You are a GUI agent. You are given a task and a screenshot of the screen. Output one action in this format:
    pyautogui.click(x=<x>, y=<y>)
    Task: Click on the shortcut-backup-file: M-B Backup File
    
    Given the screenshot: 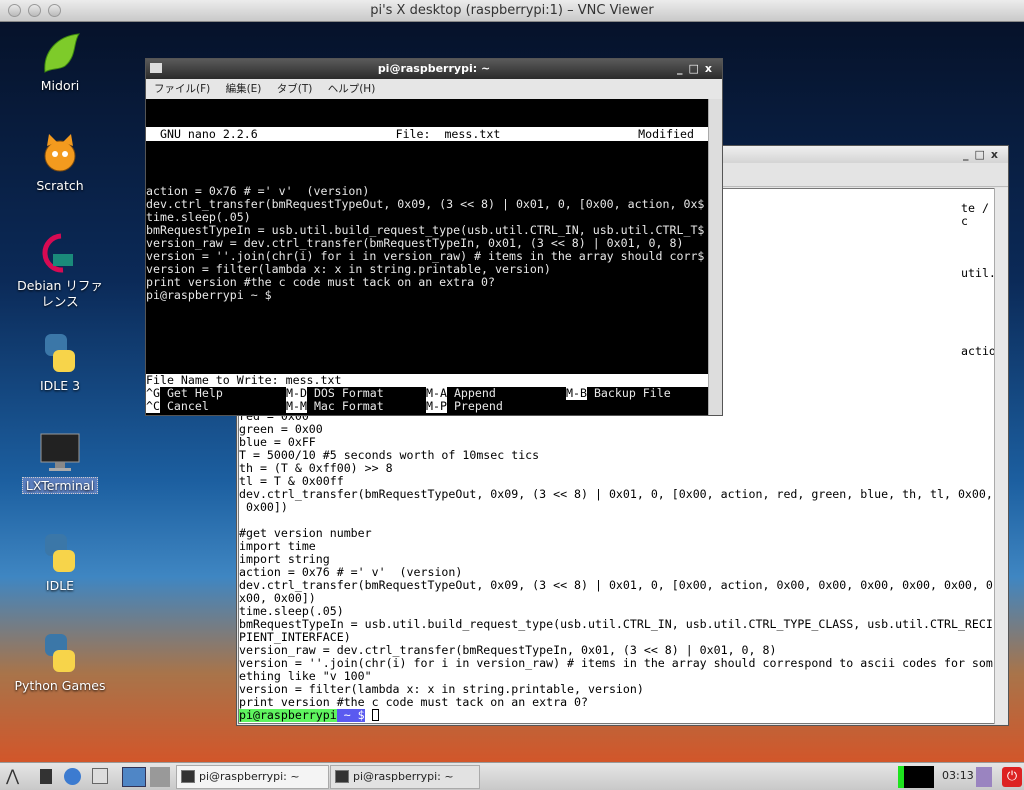 What is the action you would take?
    pyautogui.click(x=618, y=393)
    